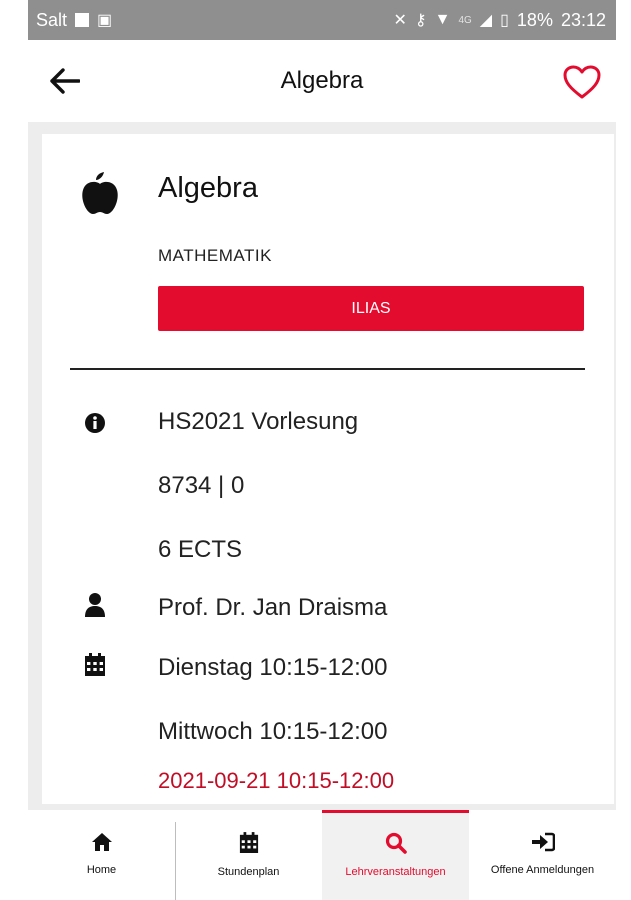 The width and height of the screenshot is (631, 900). What do you see at coordinates (105, 20) in the screenshot?
I see `screenshot-notification-icon: ▣` at bounding box center [105, 20].